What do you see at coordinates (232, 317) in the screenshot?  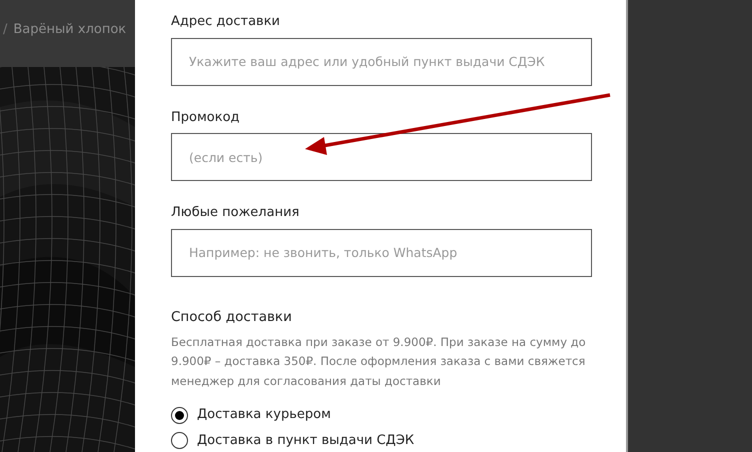 I see `section-title: Способ доставки` at bounding box center [232, 317].